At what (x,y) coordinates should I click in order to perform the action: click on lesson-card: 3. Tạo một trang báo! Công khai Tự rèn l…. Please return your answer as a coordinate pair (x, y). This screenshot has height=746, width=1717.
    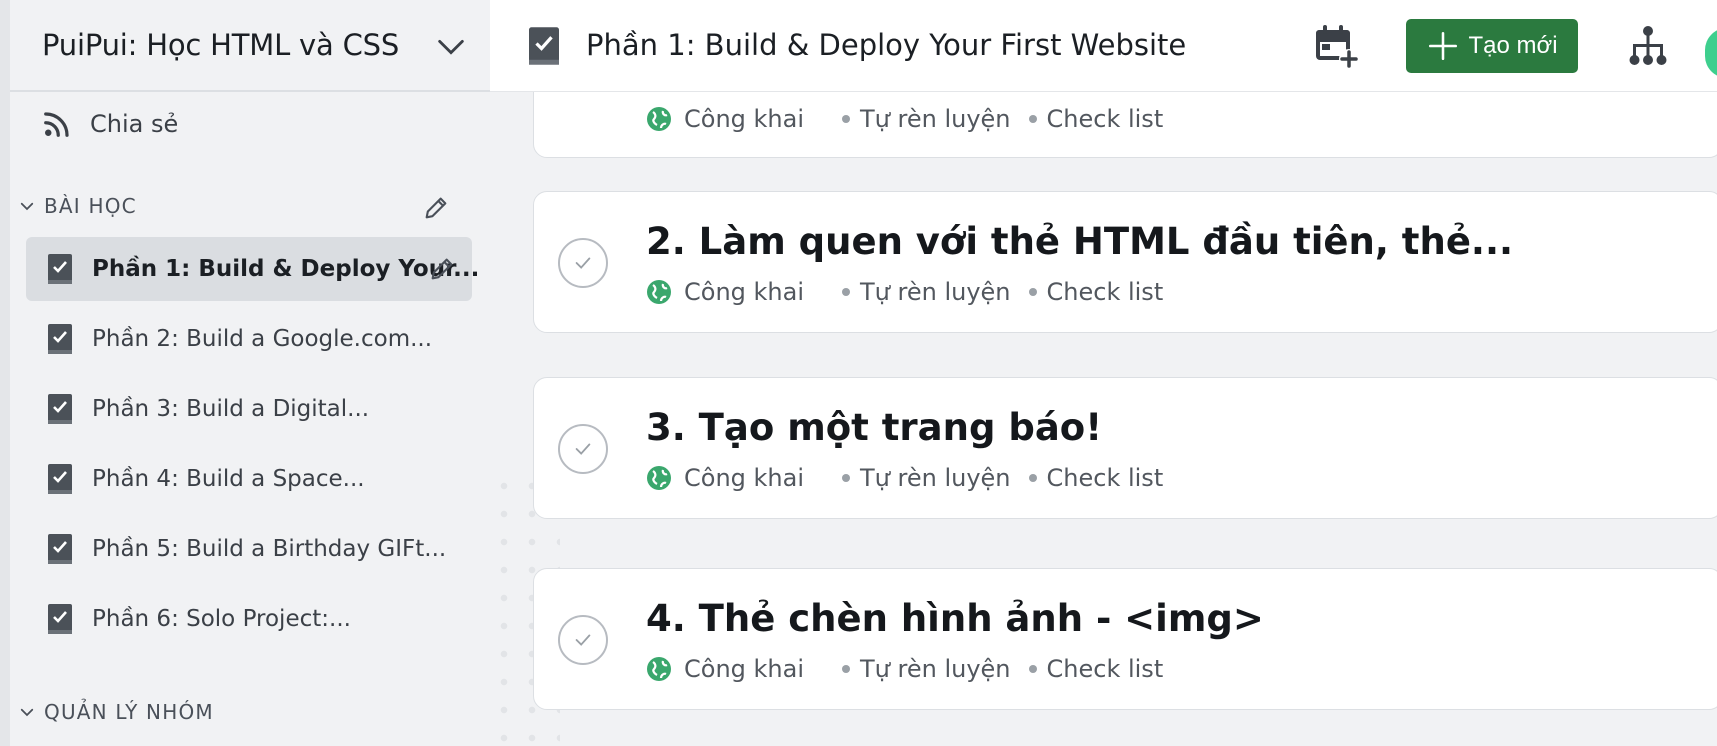
    Looking at the image, I should click on (1125, 448).